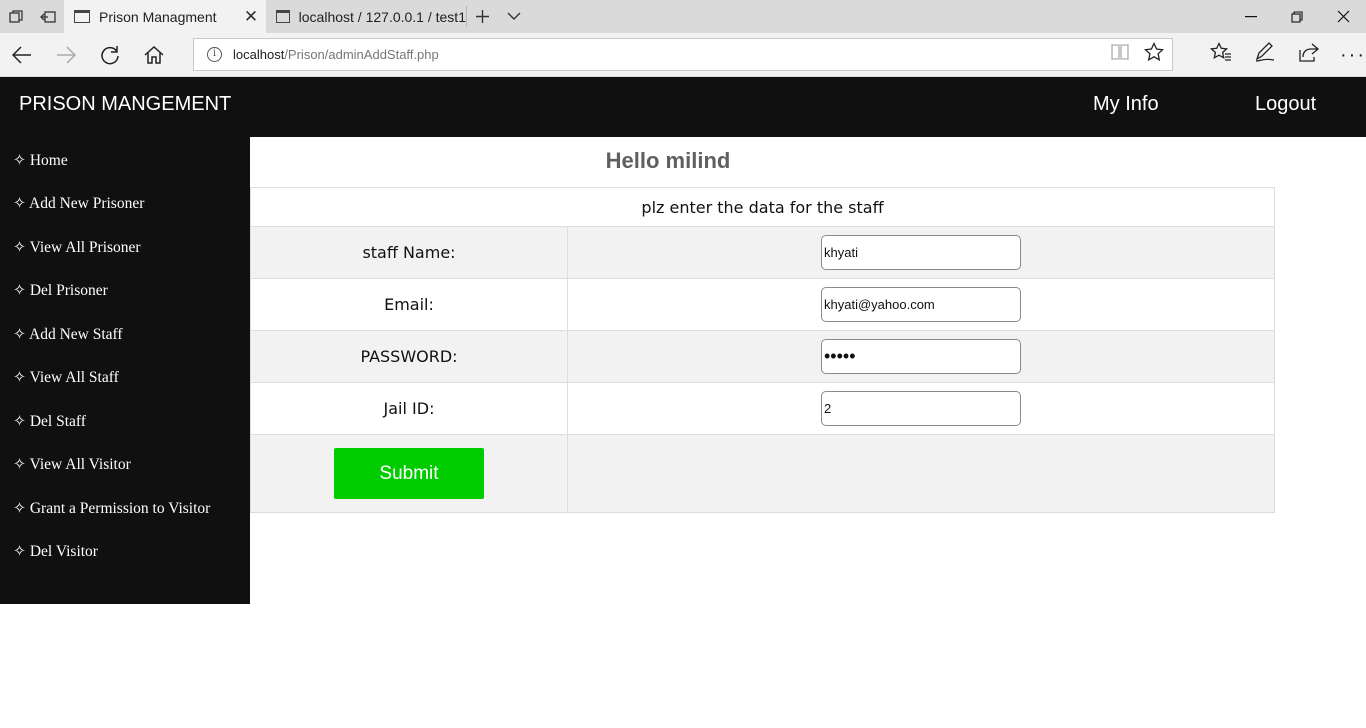 The width and height of the screenshot is (1366, 728). Describe the element at coordinates (921, 356) in the screenshot. I see `password-input` at that location.